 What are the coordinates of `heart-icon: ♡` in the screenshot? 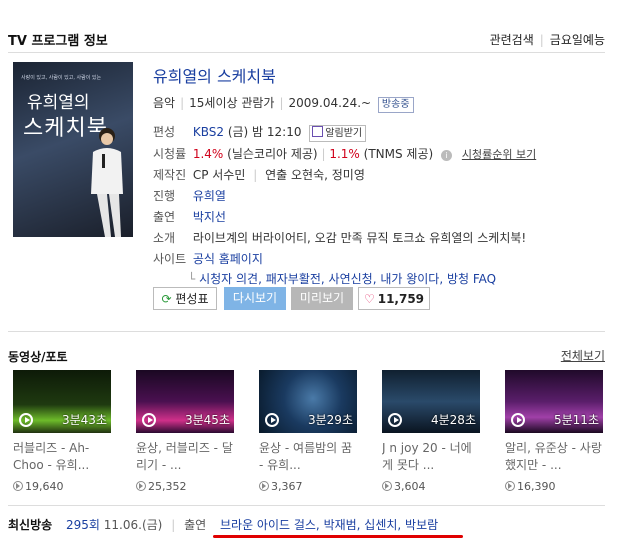 It's located at (369, 299).